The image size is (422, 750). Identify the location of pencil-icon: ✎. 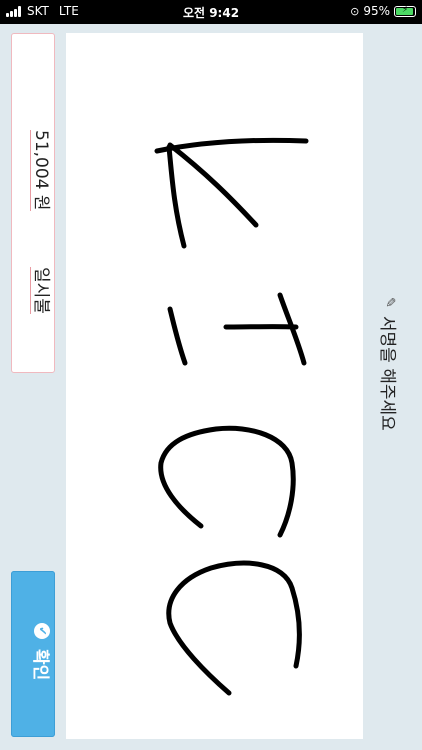
(389, 302).